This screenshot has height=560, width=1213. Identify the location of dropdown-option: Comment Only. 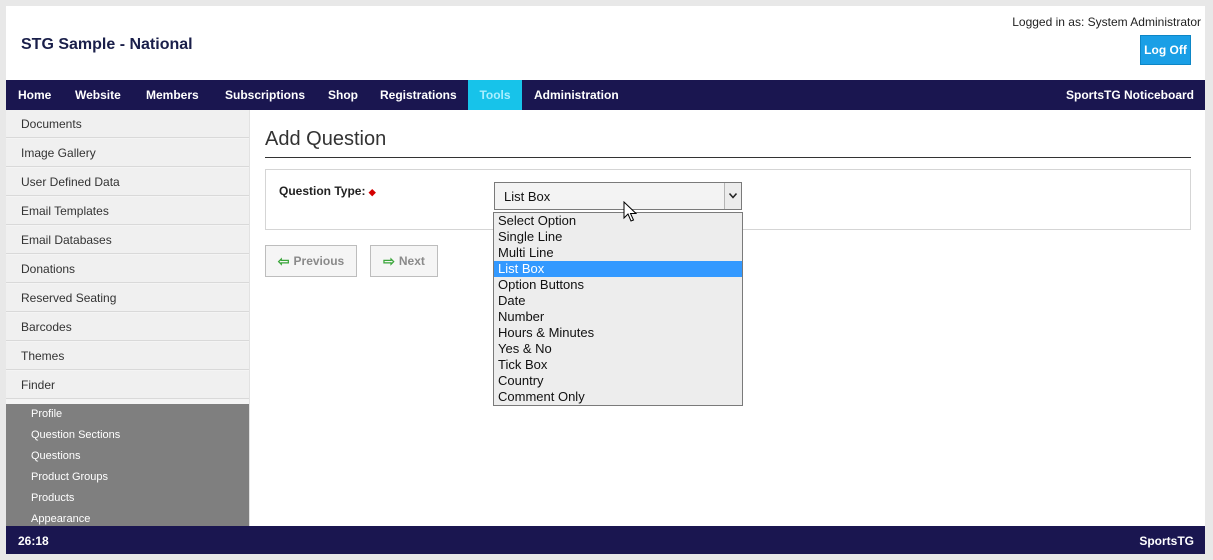
(618, 397).